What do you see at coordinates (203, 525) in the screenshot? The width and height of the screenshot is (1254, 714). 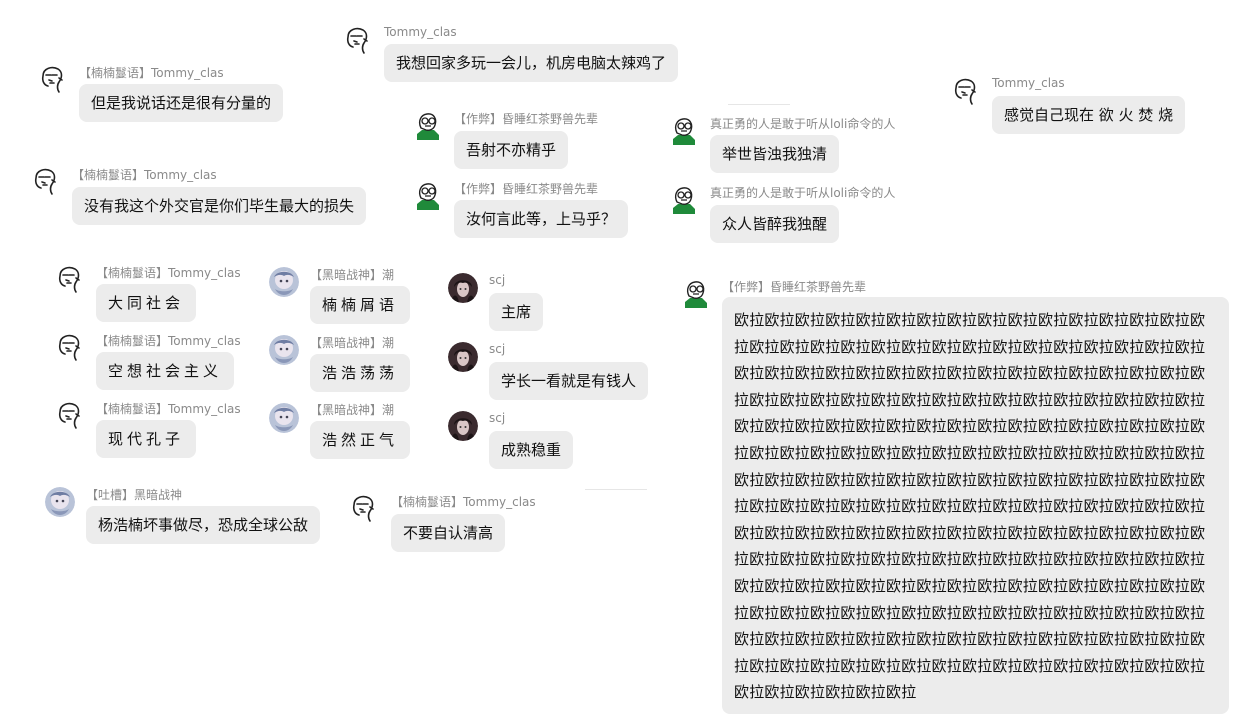 I see `message-bubble: 杨浩楠坏事做尽，恐成全球公敌` at bounding box center [203, 525].